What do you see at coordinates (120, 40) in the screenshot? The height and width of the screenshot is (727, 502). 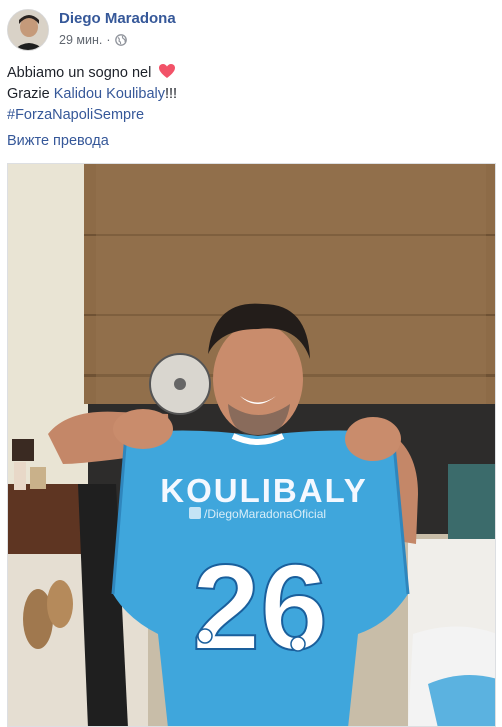 I see `globe-icon` at bounding box center [120, 40].